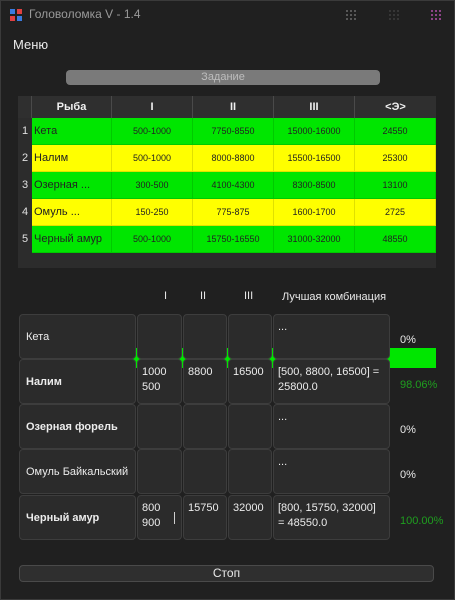 Image resolution: width=455 pixels, height=600 pixels. I want to click on minimize-grid-icon, so click(351, 15).